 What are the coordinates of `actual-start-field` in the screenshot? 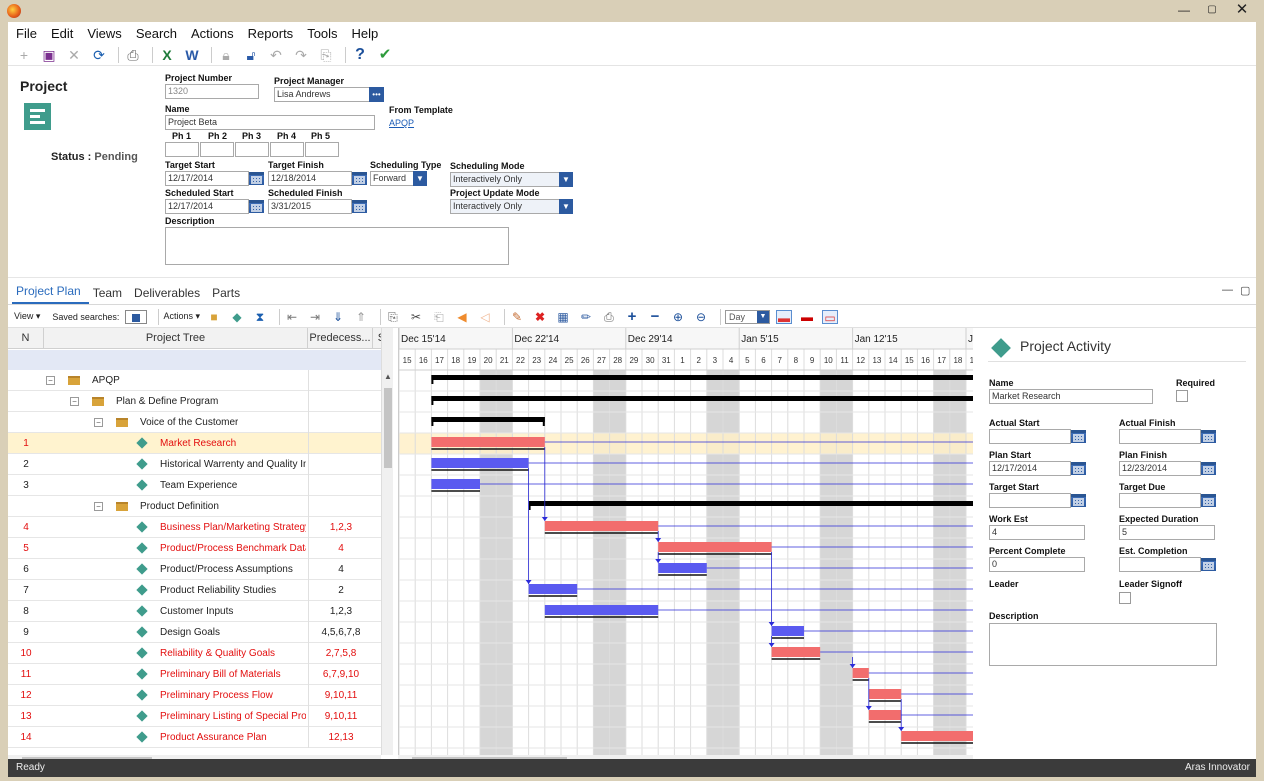 It's located at (1030, 436).